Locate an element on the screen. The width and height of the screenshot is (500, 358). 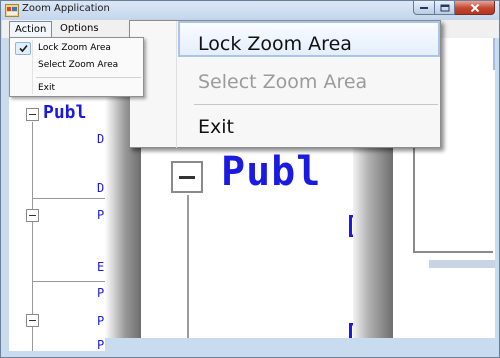
magnified-menu-item-select: Select Zoom Area is located at coordinates (283, 82).